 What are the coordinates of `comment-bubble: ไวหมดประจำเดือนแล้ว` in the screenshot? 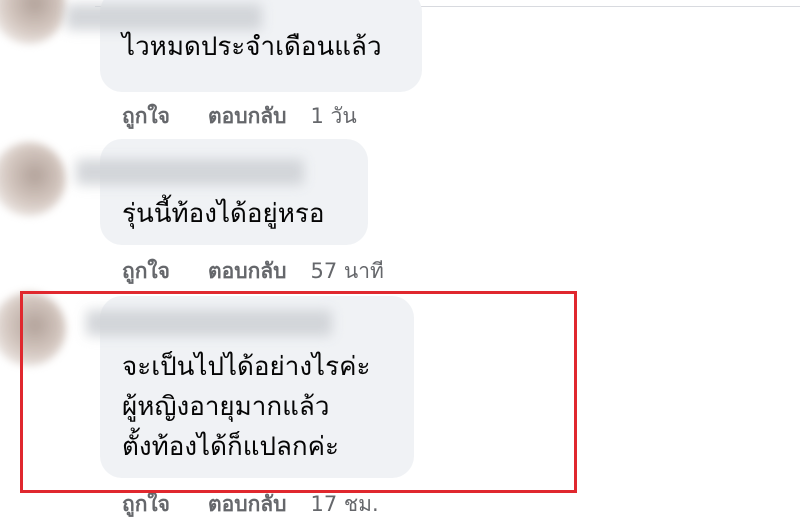 It's located at (244, 46).